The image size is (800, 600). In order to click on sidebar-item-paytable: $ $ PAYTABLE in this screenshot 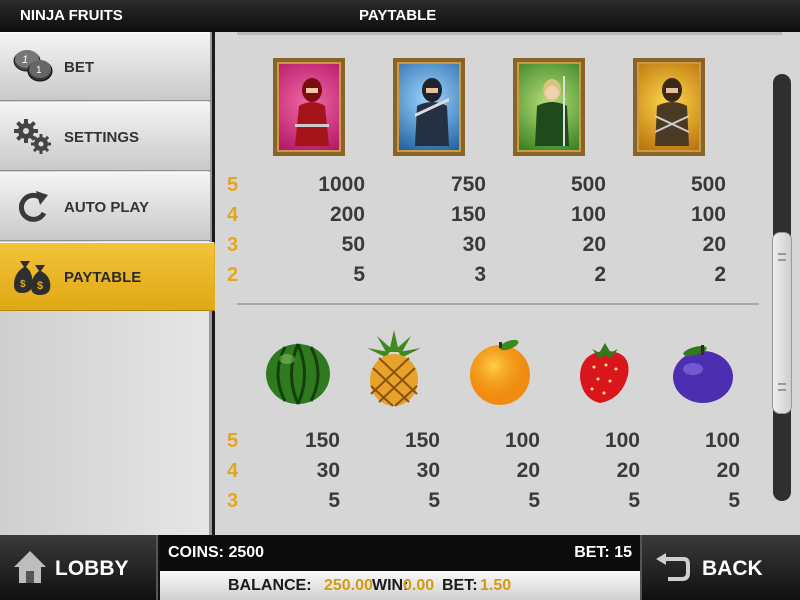, I will do `click(115, 277)`.